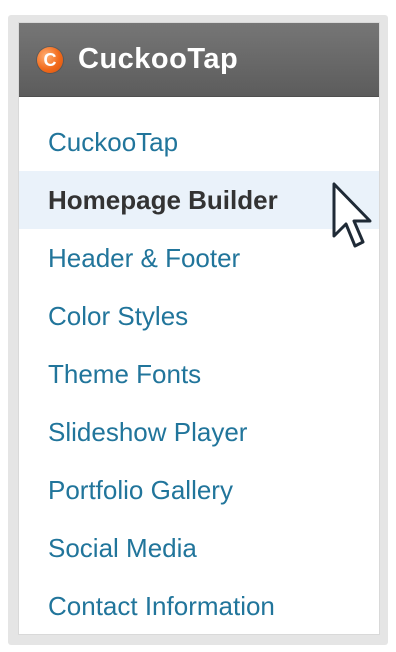 Image resolution: width=396 pixels, height=652 pixels. I want to click on cuckootap-logo-icon: C, so click(50, 59).